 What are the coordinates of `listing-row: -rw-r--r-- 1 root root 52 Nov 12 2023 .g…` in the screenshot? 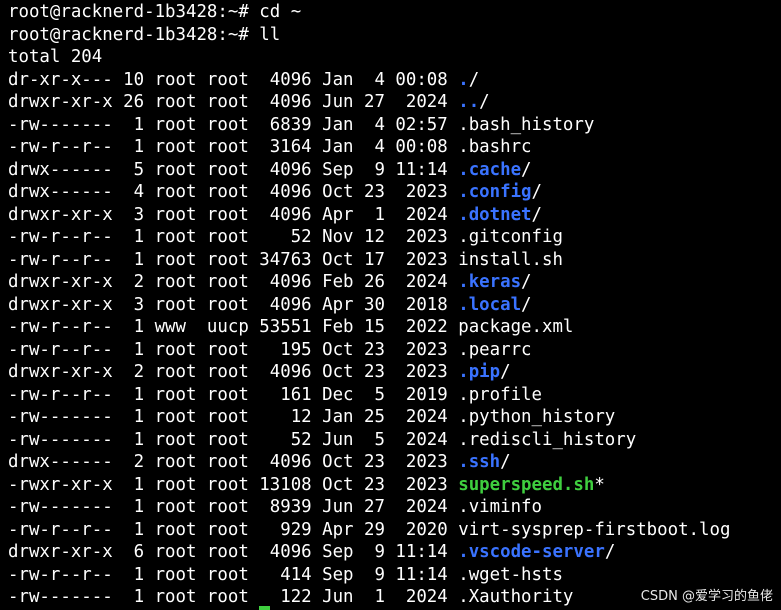 It's located at (285, 237).